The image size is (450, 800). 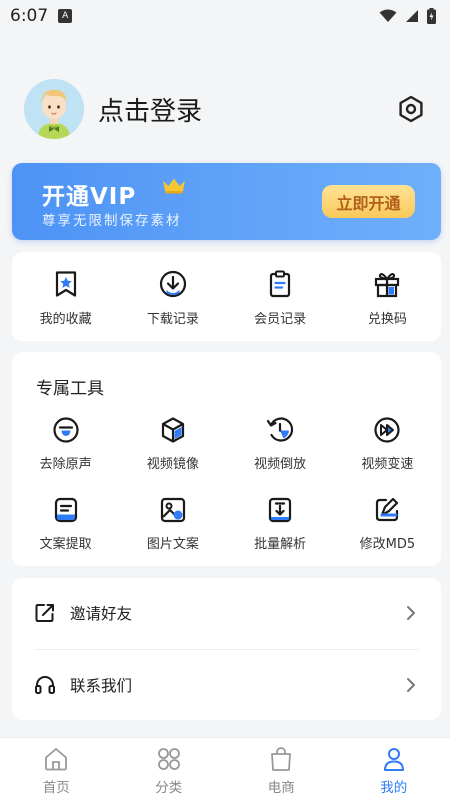 What do you see at coordinates (280, 444) in the screenshot?
I see `tool-video-reverse: 视频倒放` at bounding box center [280, 444].